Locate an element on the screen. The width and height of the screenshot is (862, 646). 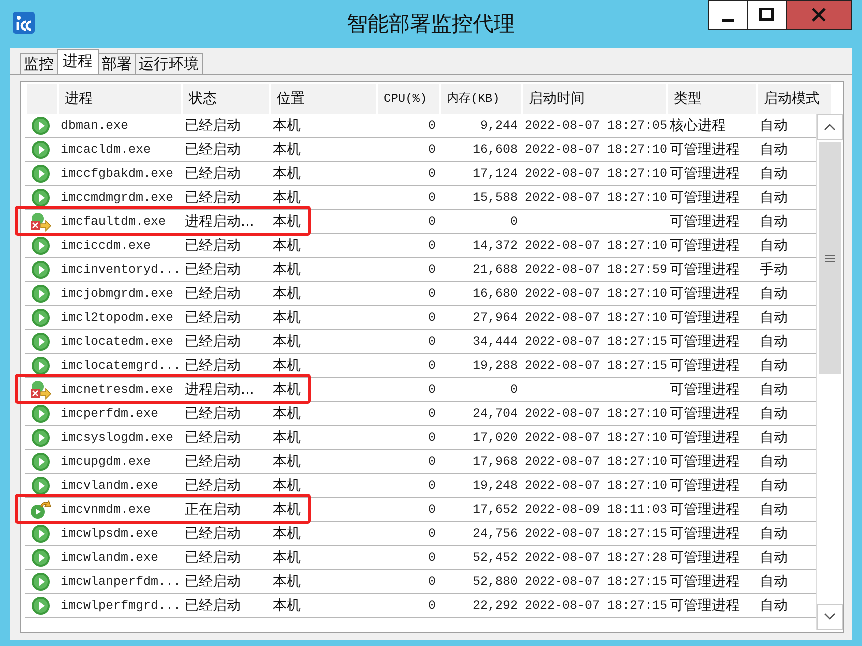
process-name: imccmdmgrdm.exe is located at coordinates (117, 197).